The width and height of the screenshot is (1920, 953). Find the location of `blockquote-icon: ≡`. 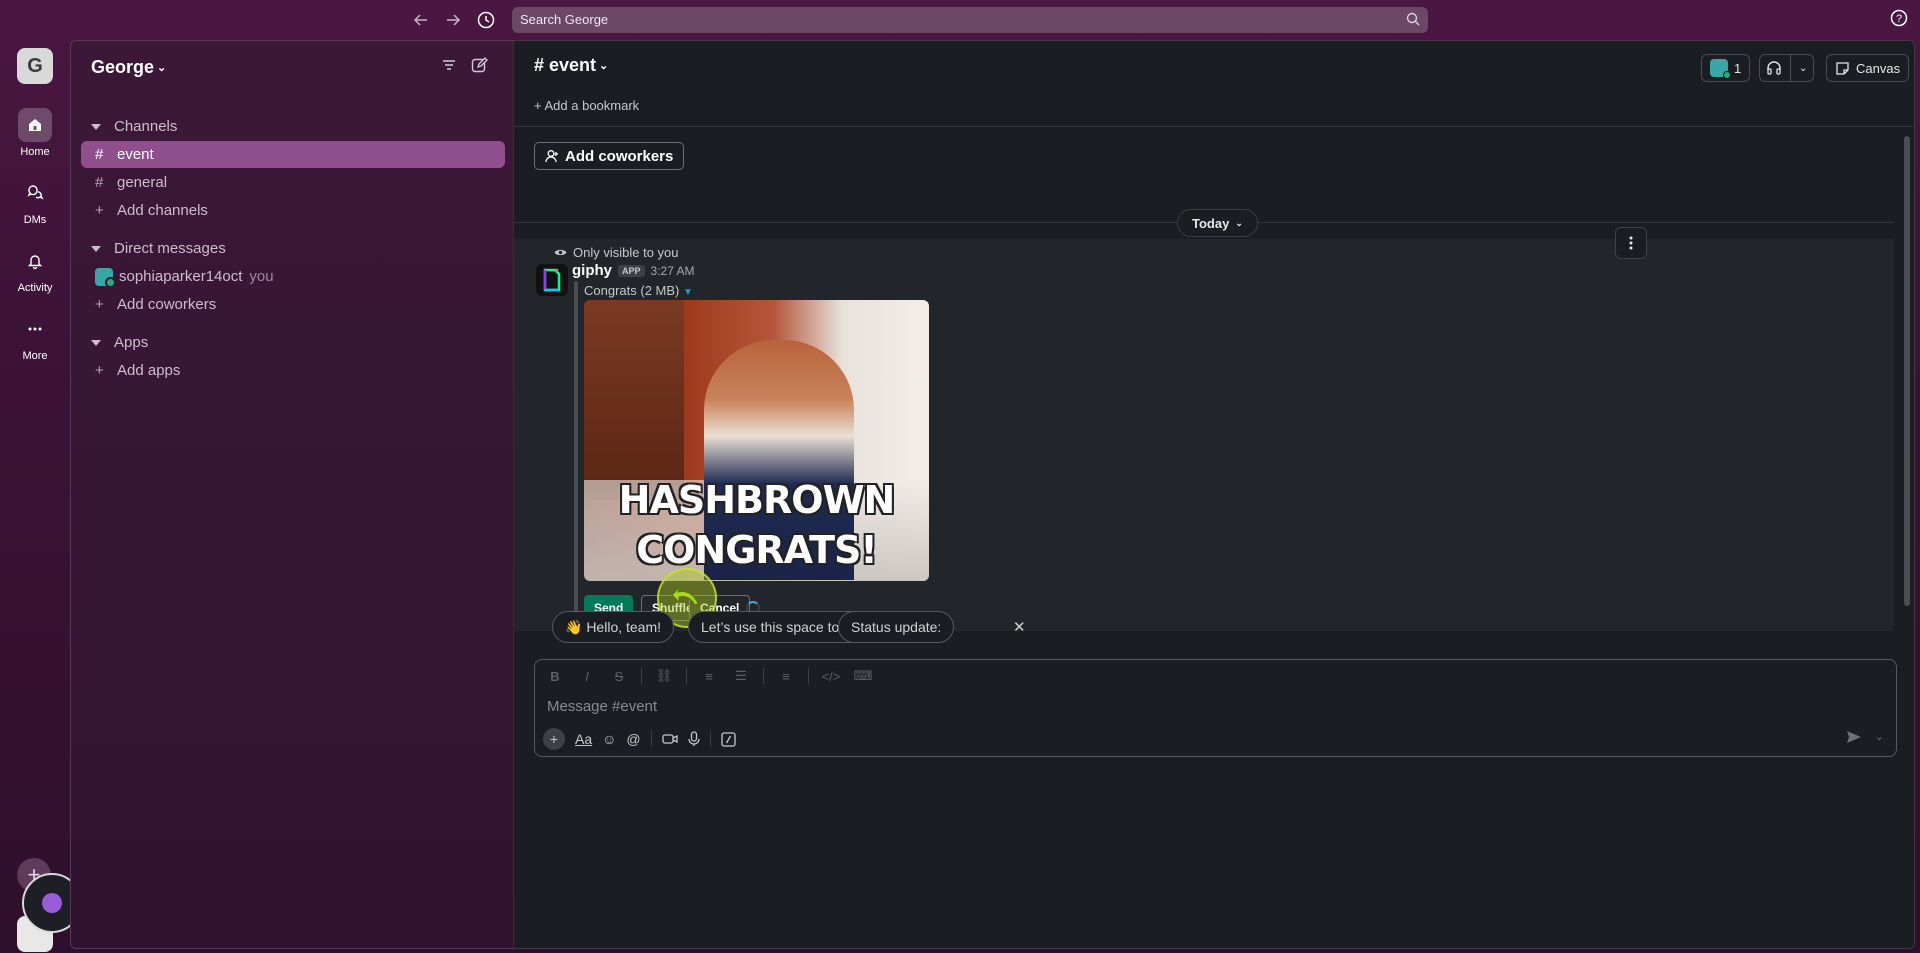

blockquote-icon: ≡ is located at coordinates (786, 676).